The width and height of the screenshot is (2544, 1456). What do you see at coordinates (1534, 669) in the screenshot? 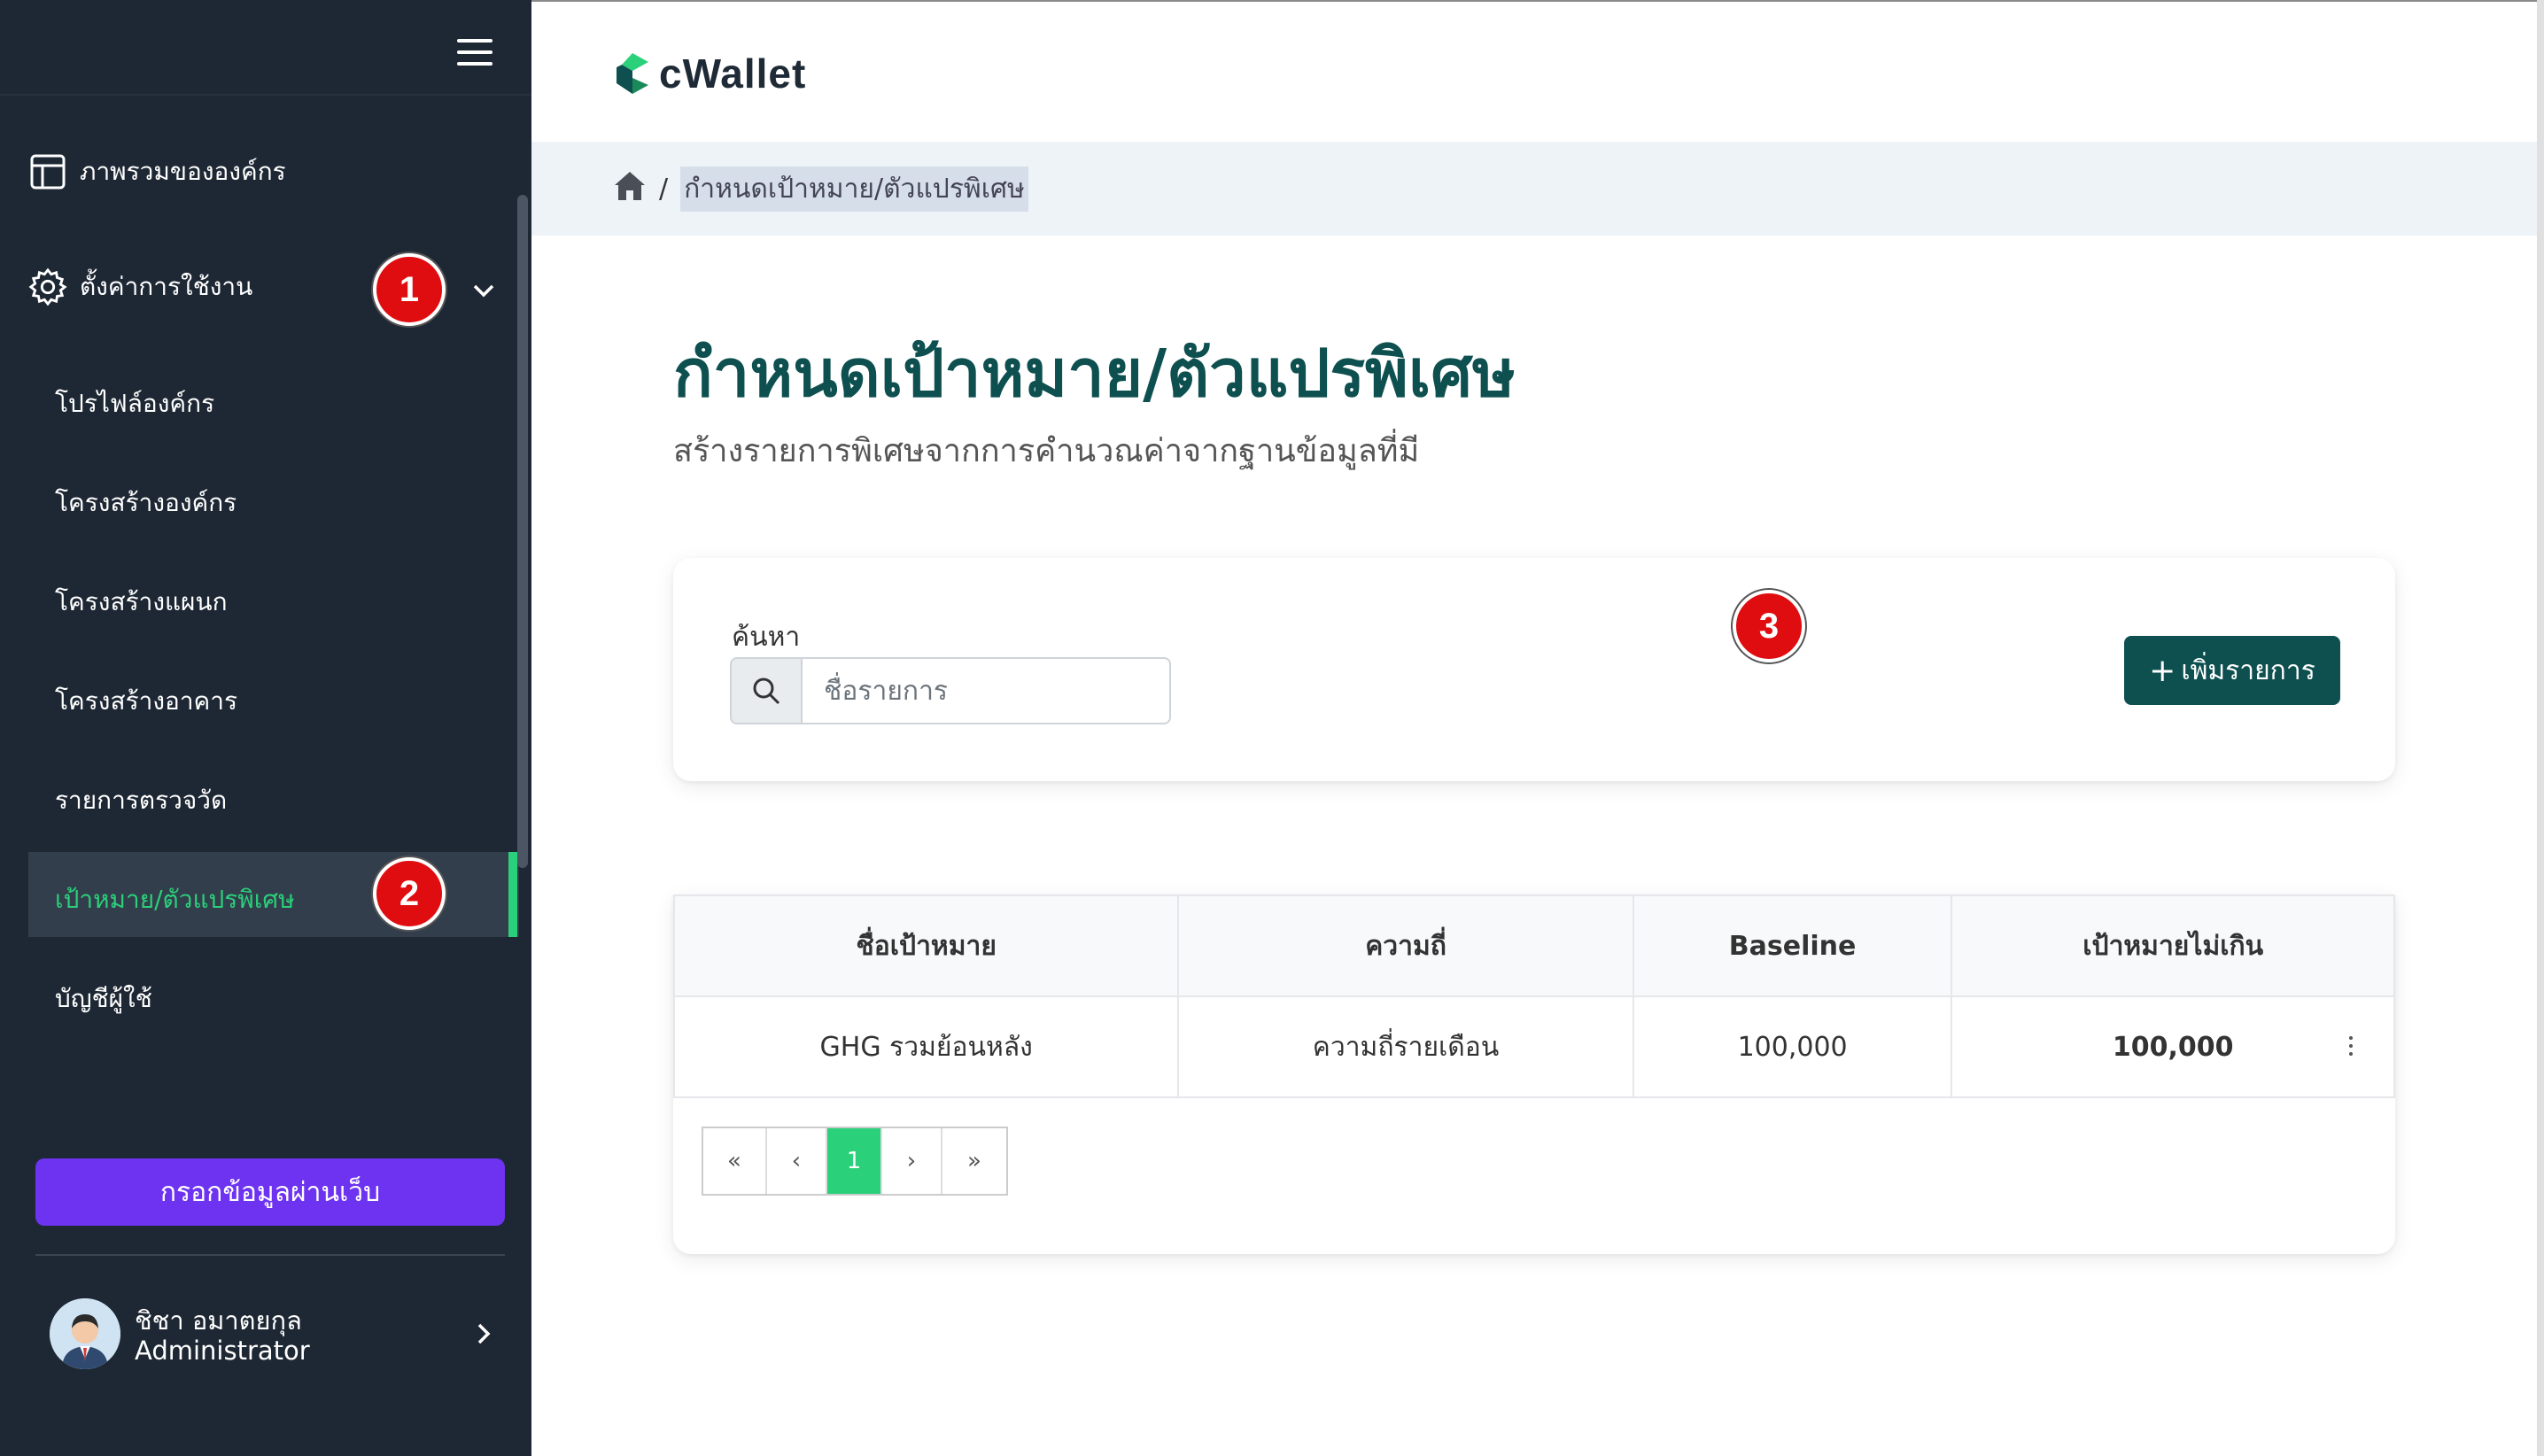
I see `search-card: ค้นหา + เพิ่มรายการ 3` at bounding box center [1534, 669].